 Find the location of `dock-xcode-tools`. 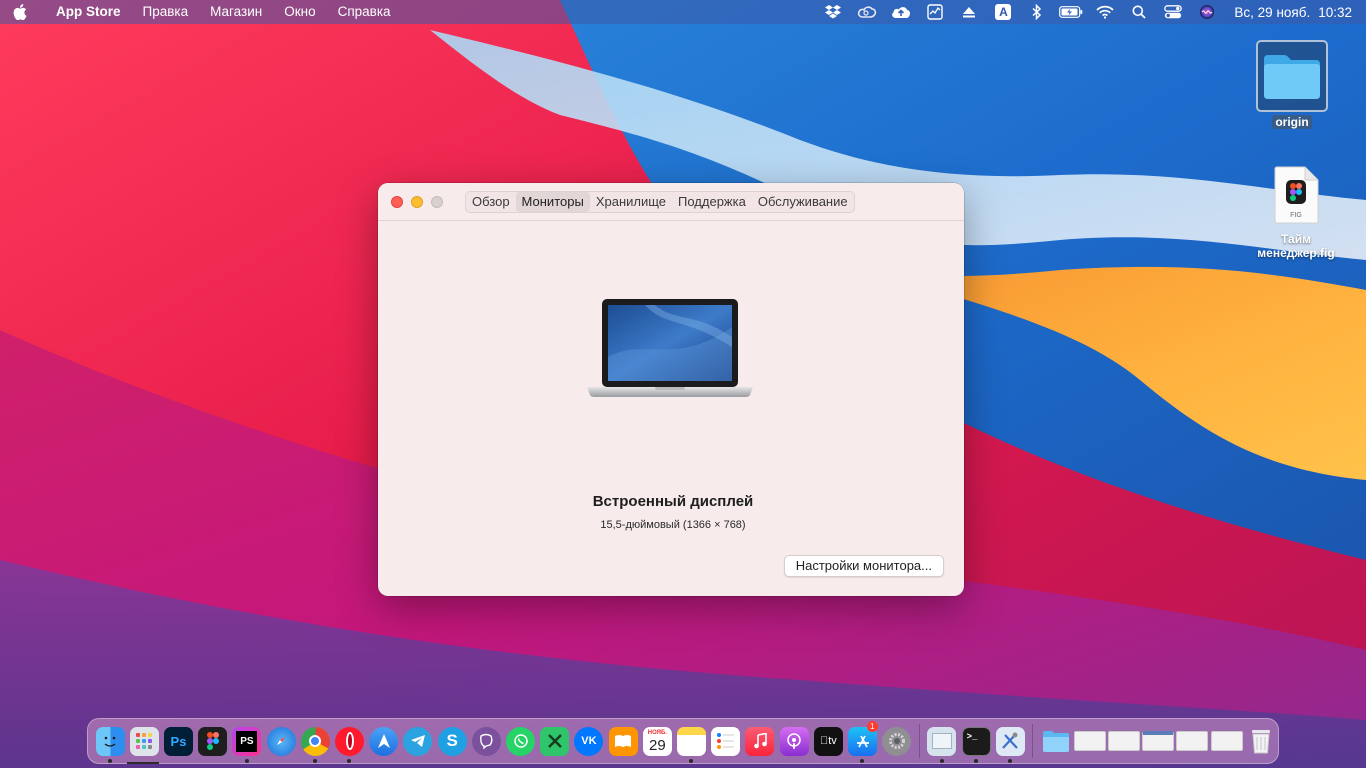

dock-xcode-tools is located at coordinates (1010, 741).